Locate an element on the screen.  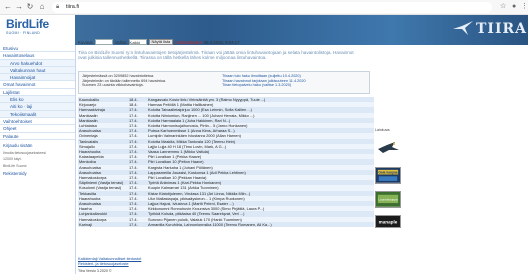
footer-link: Rekisteri- ja tietosuojaseloste is located at coordinates (109, 264).